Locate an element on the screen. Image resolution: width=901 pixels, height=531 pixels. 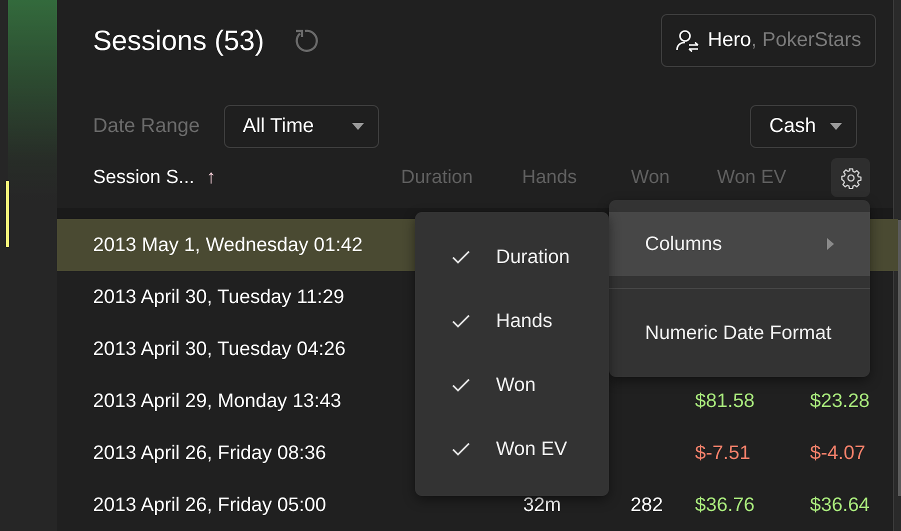
settings-icon is located at coordinates (851, 177).